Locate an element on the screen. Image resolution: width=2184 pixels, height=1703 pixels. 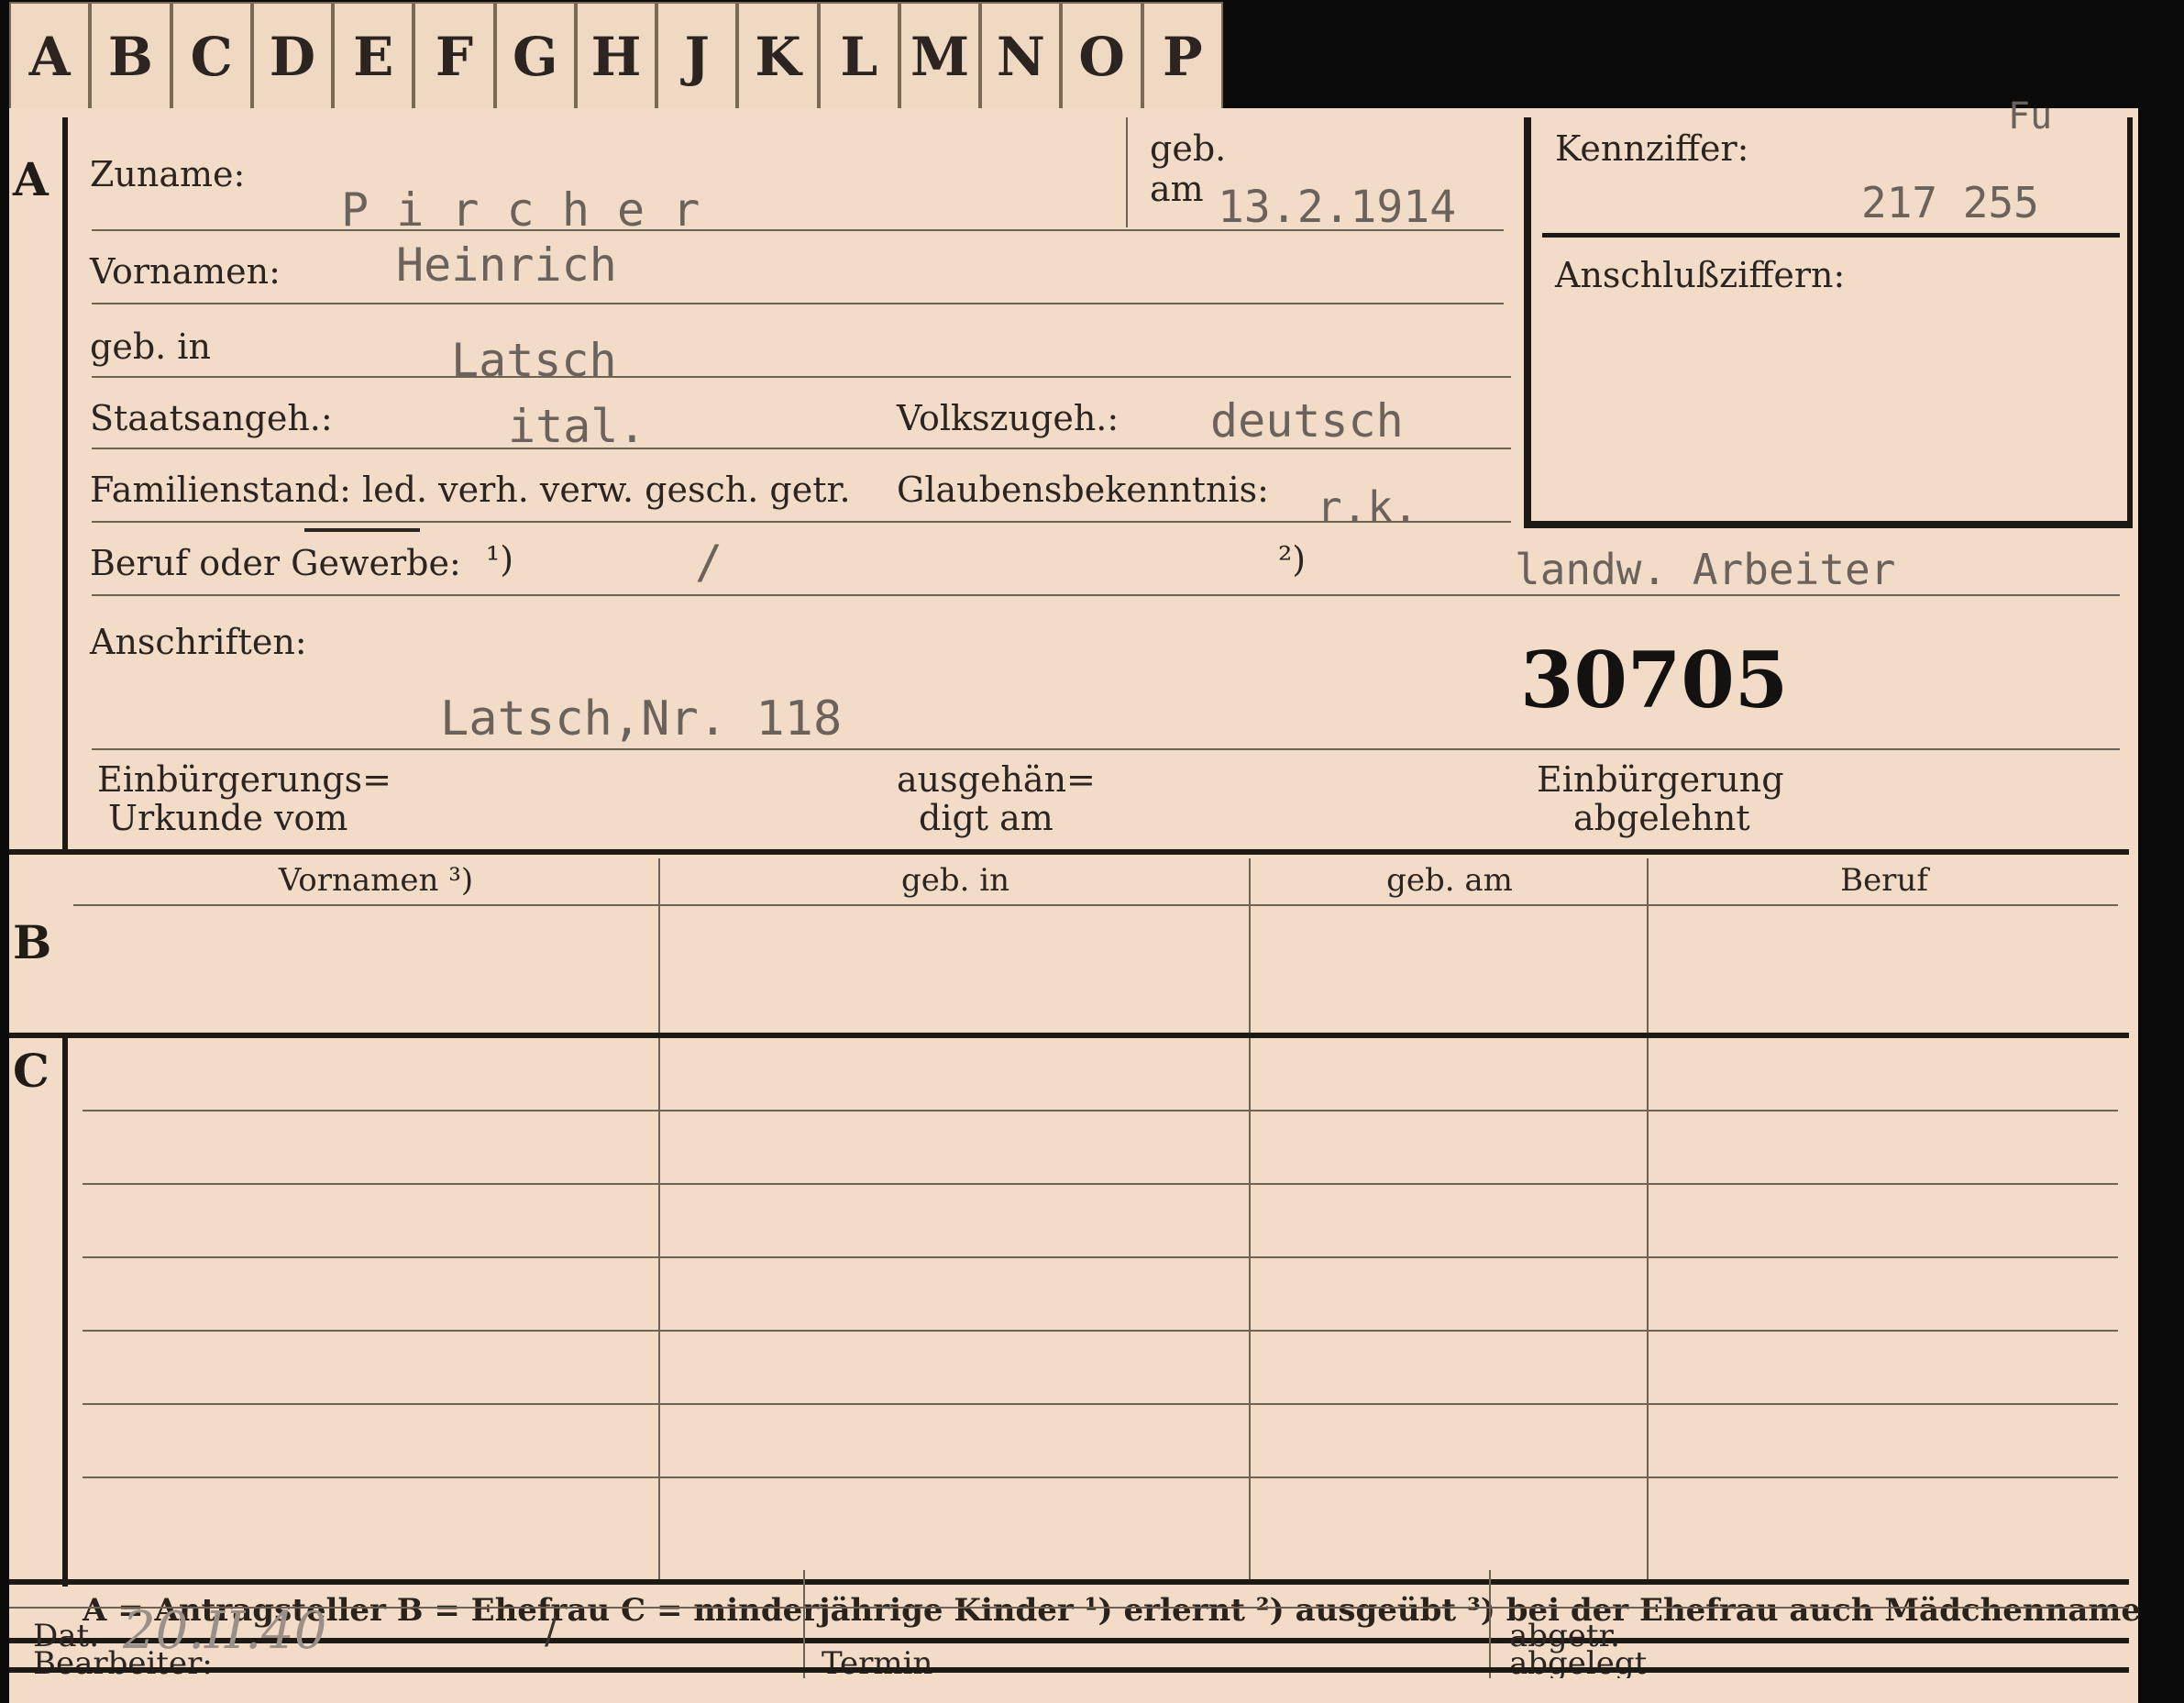
anschlussziffern-label: Anschlußziffern: is located at coordinates (1700, 275).